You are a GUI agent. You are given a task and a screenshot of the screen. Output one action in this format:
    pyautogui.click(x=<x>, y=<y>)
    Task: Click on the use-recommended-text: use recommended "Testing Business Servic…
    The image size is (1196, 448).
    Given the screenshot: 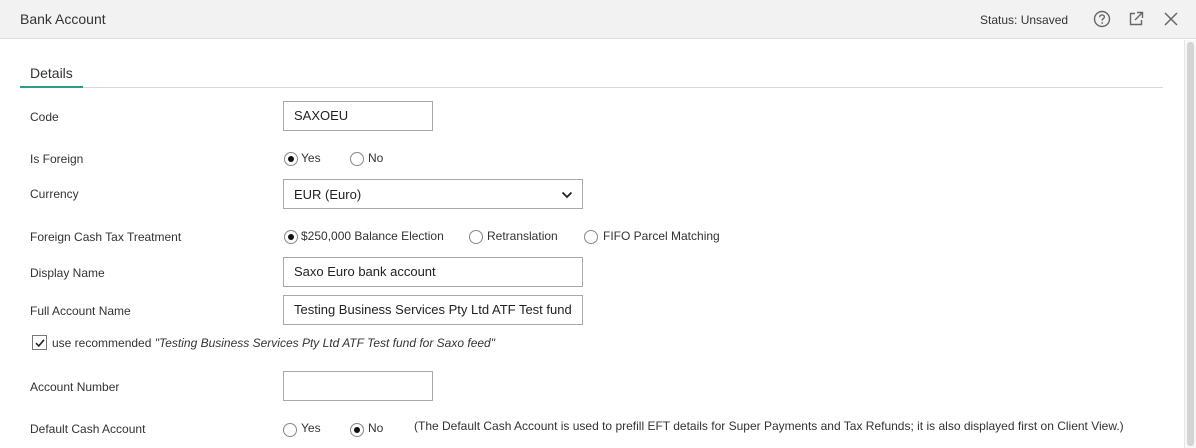 What is the action you would take?
    pyautogui.click(x=273, y=343)
    